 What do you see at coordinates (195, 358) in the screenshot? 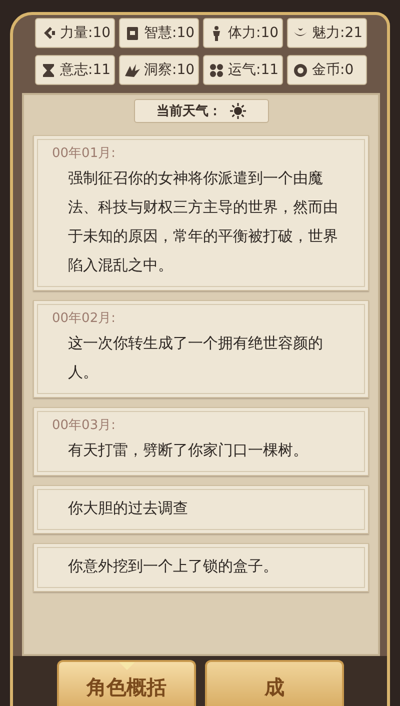
I see `log-text: 这一次你转生成了一个拥有绝世容颜的人。` at bounding box center [195, 358].